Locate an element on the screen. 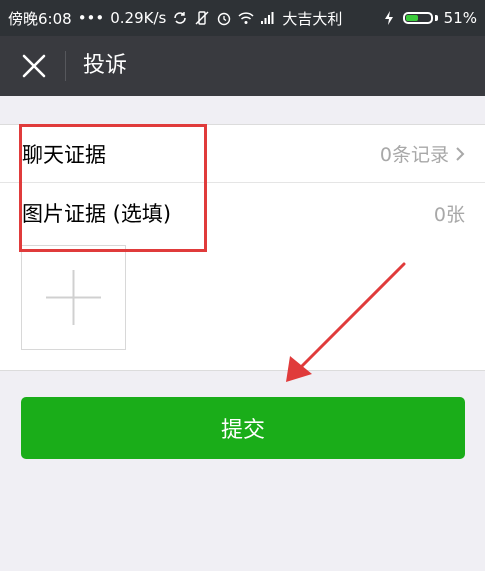 Image resolution: width=485 pixels, height=571 pixels. status-bar-right: 51% is located at coordinates (429, 18).